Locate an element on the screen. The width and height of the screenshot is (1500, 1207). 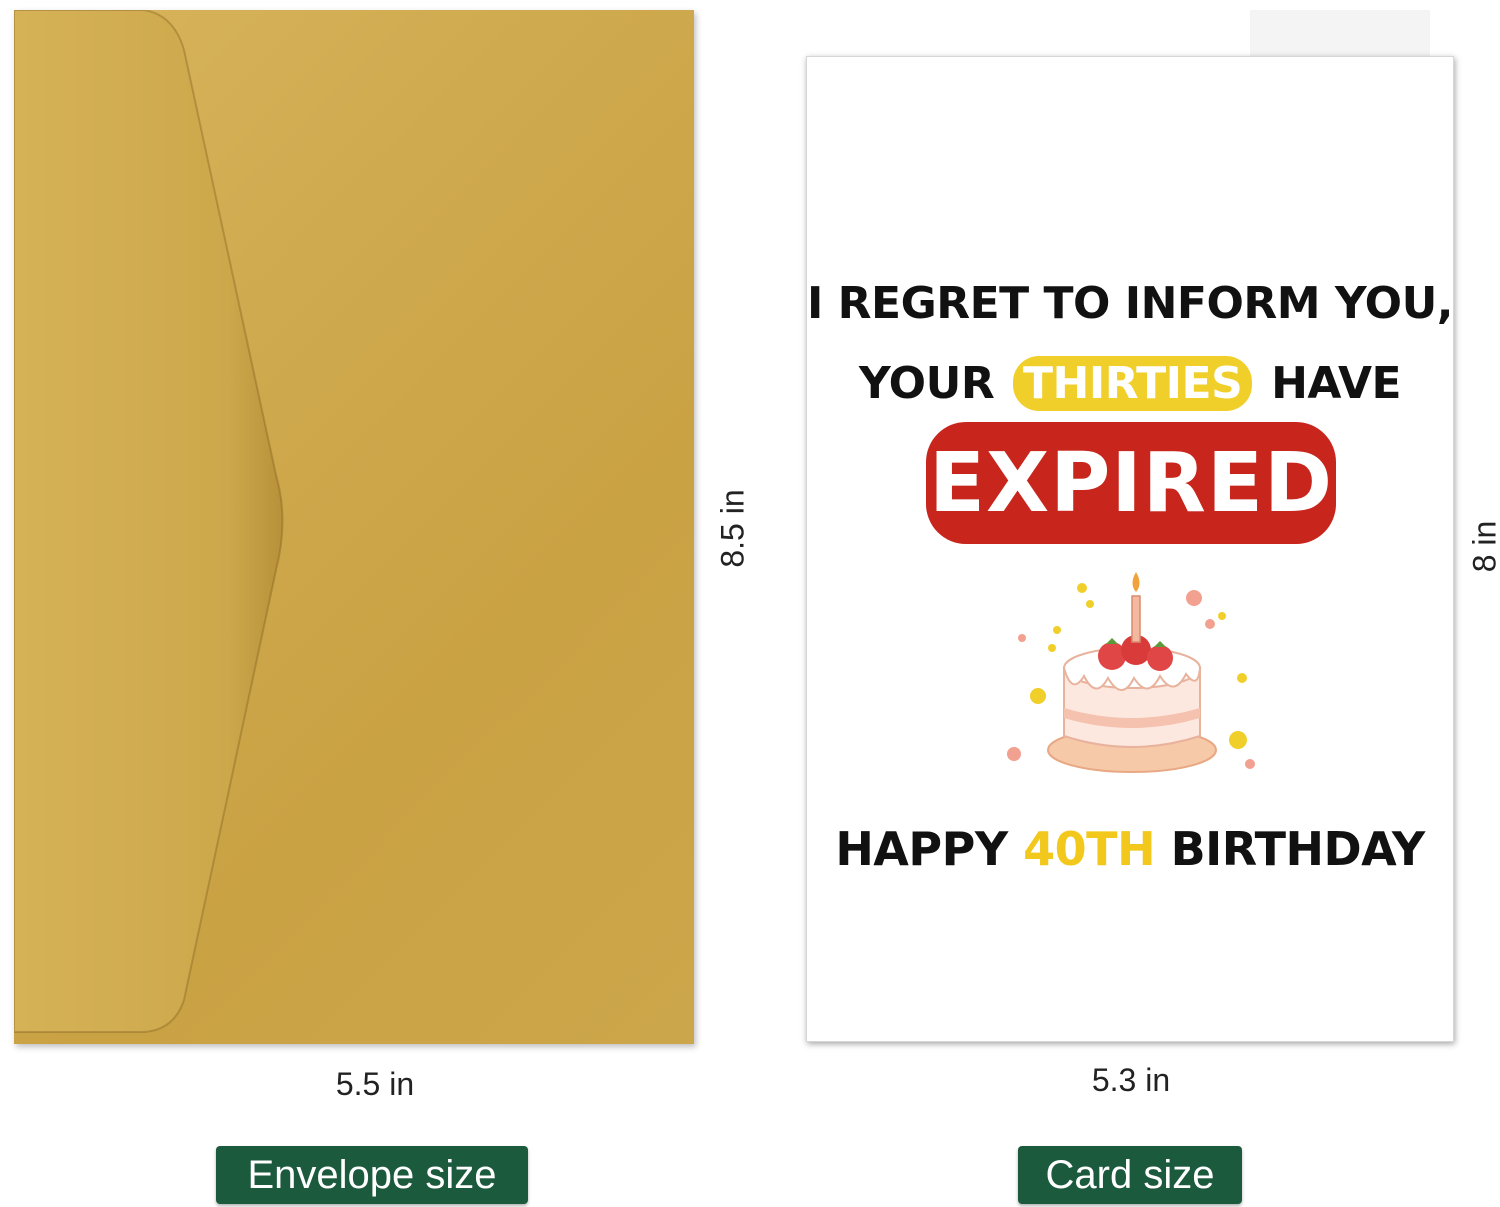
envelope-size-caption: Envelope size is located at coordinates (372, 1175).